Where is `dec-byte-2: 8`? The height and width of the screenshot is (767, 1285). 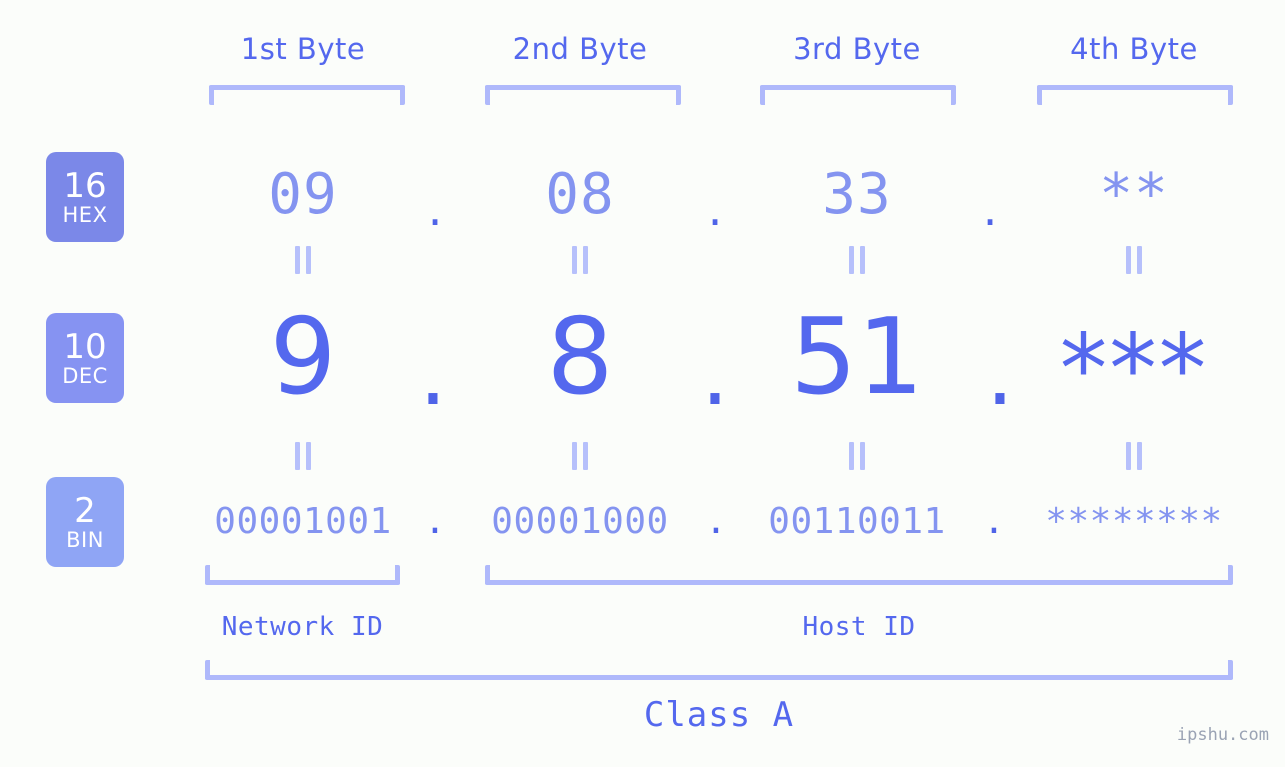 dec-byte-2: 8 is located at coordinates (580, 357).